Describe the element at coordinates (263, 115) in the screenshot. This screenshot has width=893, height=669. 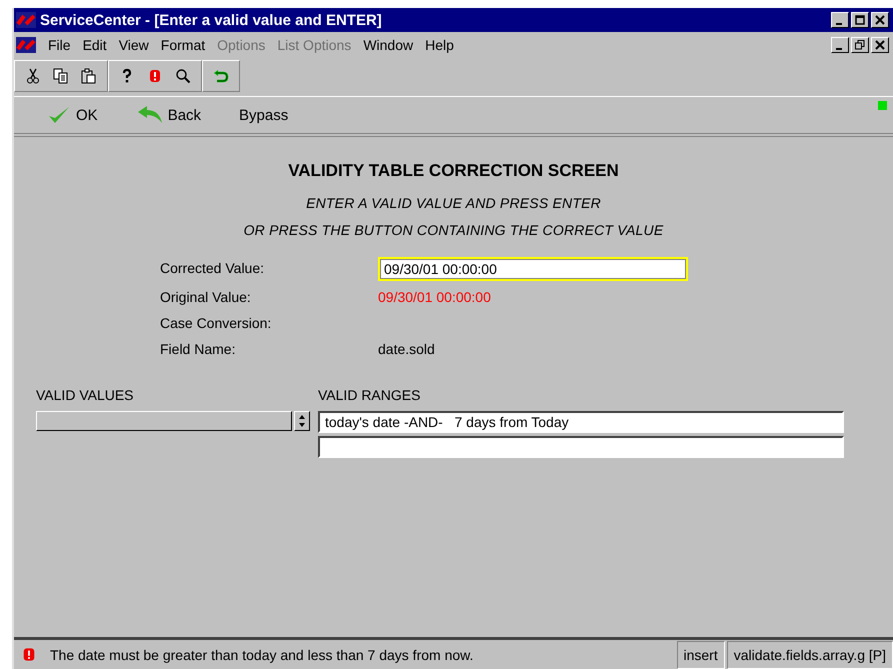
I see `action-button: Bypass` at that location.